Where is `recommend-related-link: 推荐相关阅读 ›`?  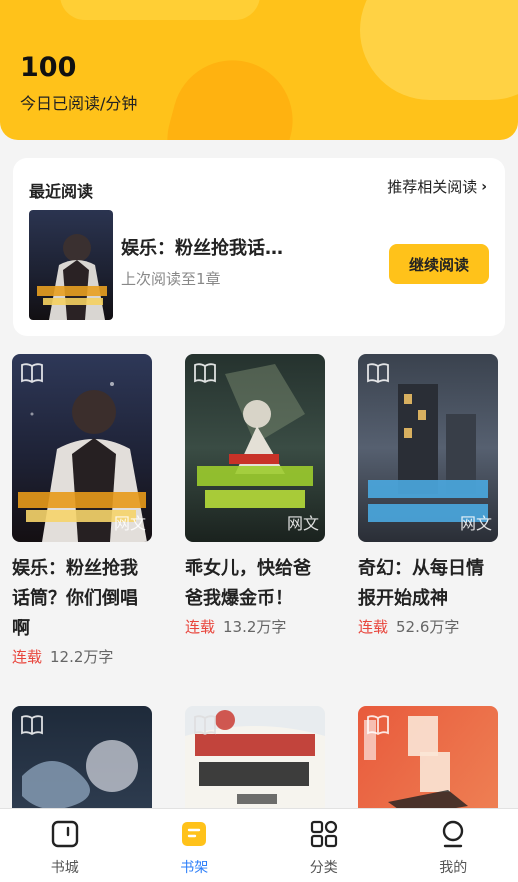
recommend-related-link: 推荐相关阅读 › is located at coordinates (437, 186).